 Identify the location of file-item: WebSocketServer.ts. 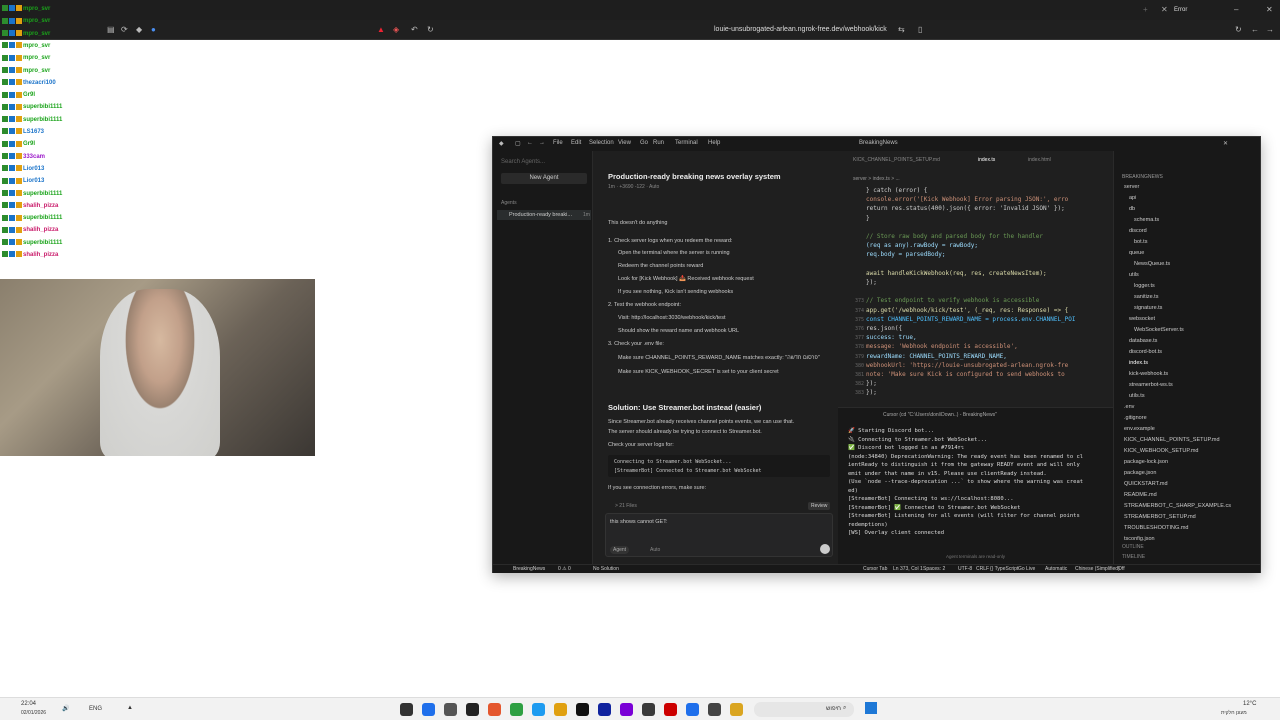
(1159, 330).